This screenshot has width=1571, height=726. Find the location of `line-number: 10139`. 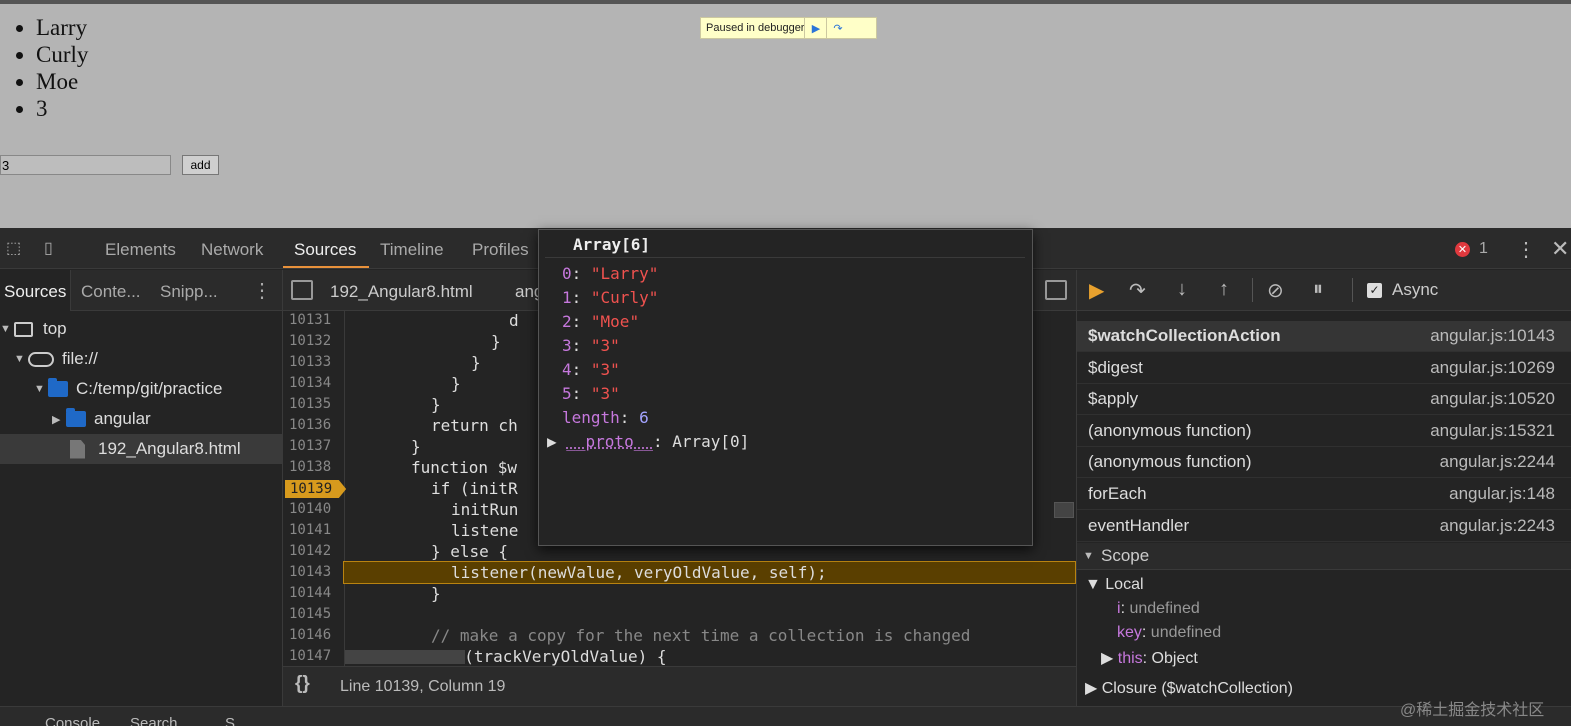

line-number: 10139 is located at coordinates (316, 489).